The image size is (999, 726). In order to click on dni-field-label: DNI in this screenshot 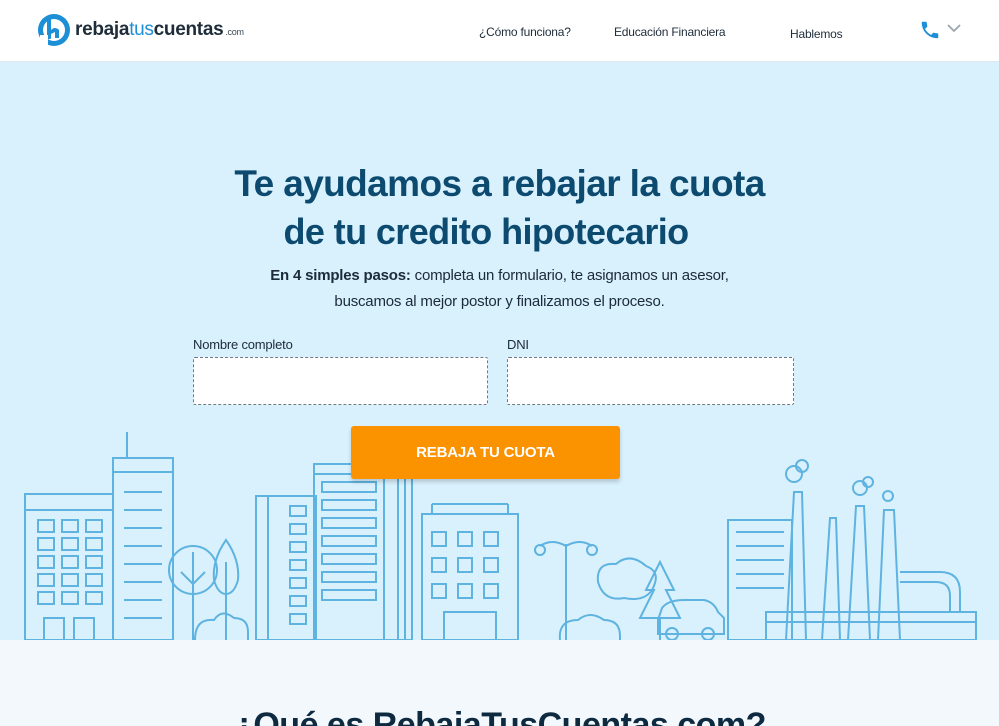, I will do `click(518, 344)`.